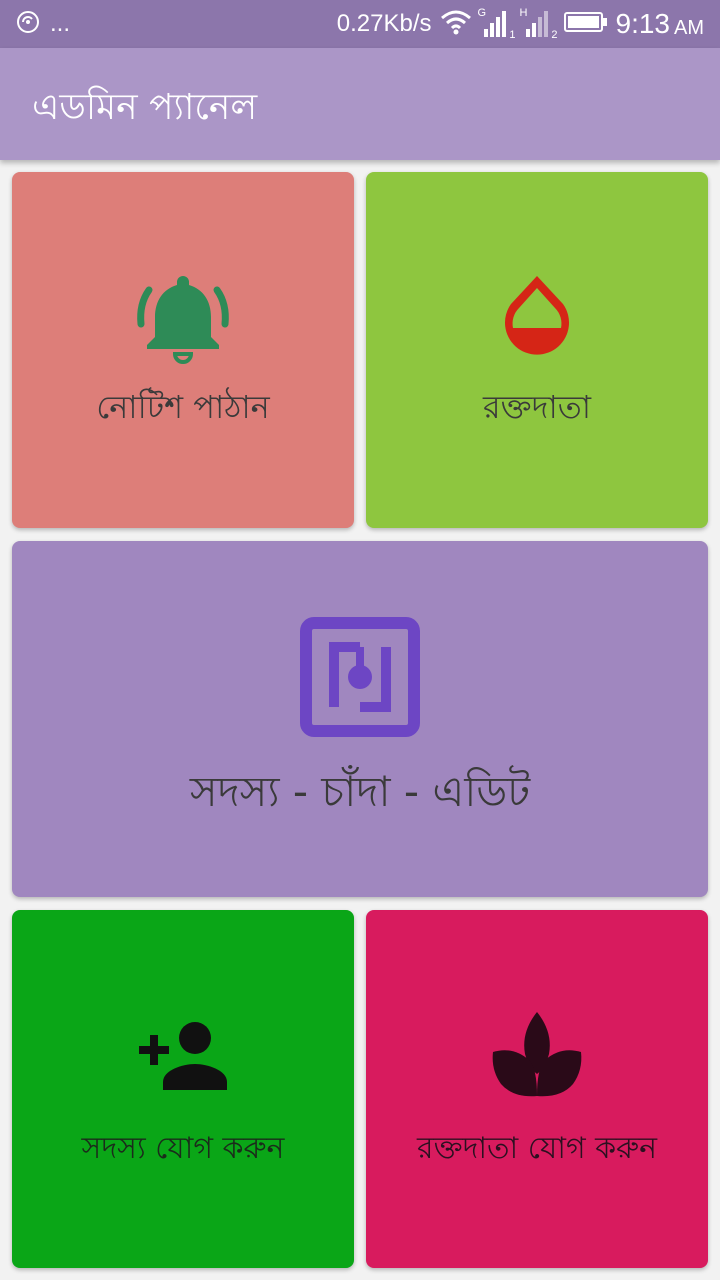 Image resolution: width=720 pixels, height=1280 pixels. What do you see at coordinates (538, 24) in the screenshot?
I see `signal-icon-sim2: H 2` at bounding box center [538, 24].